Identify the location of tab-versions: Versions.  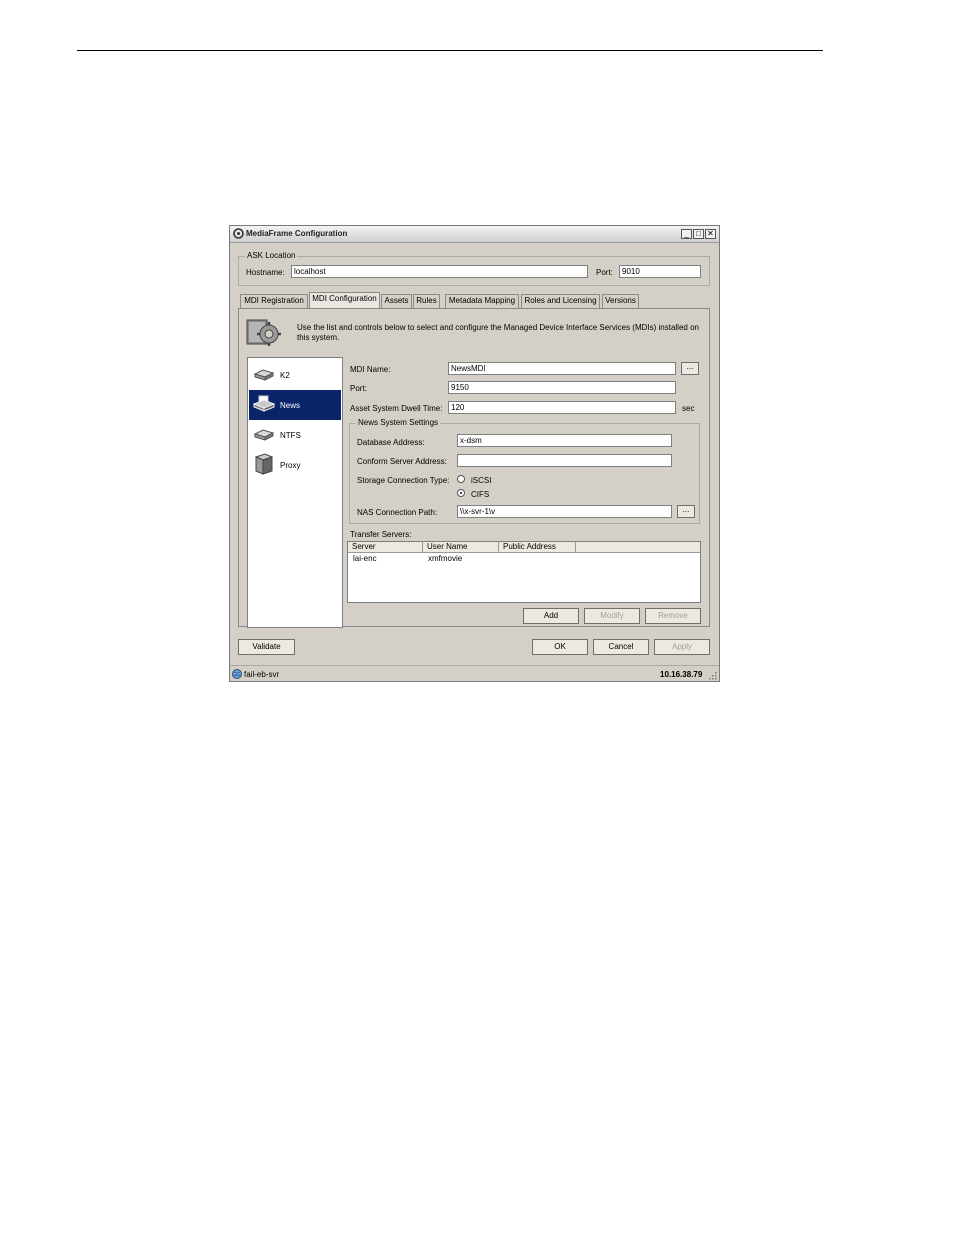
(620, 301).